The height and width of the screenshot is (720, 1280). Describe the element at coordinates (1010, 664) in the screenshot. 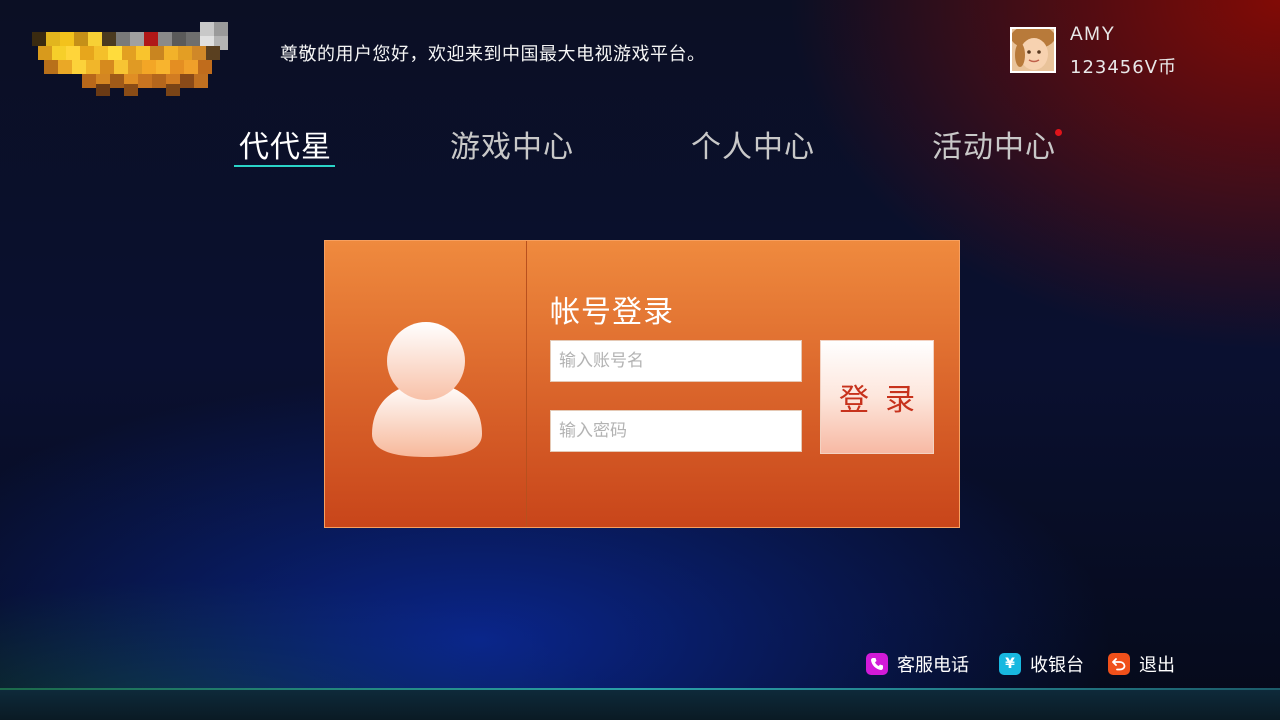

I see `yen-icon: ¥` at that location.